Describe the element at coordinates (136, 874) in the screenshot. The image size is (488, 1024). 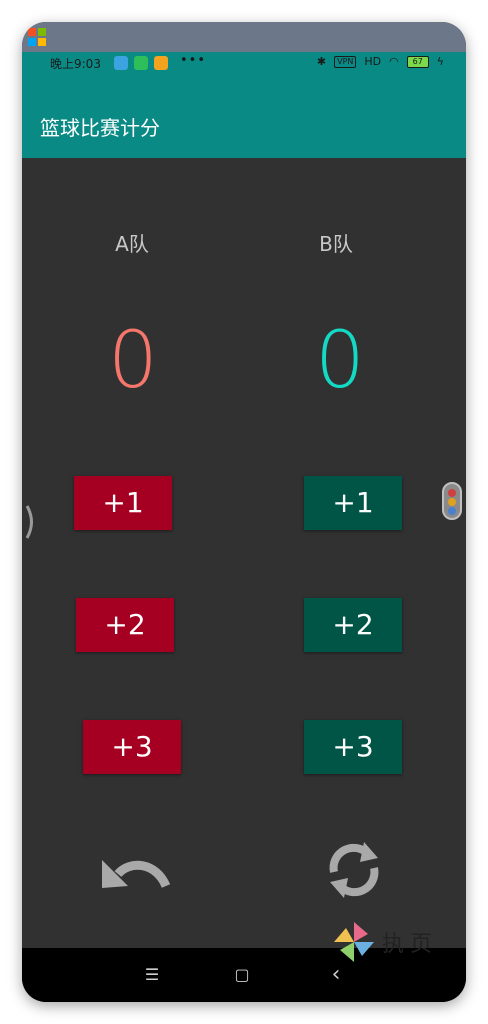
I see `undo-icon` at that location.